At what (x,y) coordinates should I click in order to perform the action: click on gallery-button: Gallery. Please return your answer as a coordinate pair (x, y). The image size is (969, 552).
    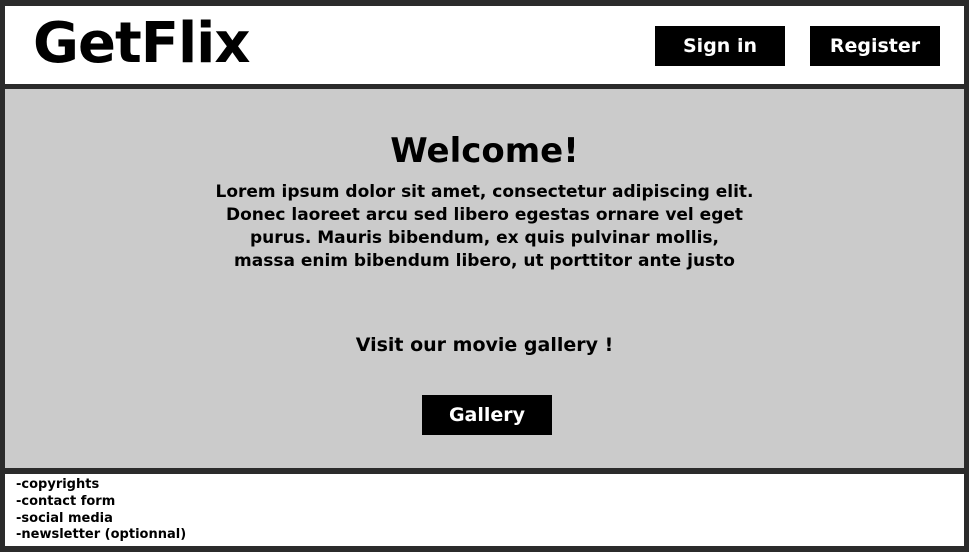
    Looking at the image, I should click on (487, 415).